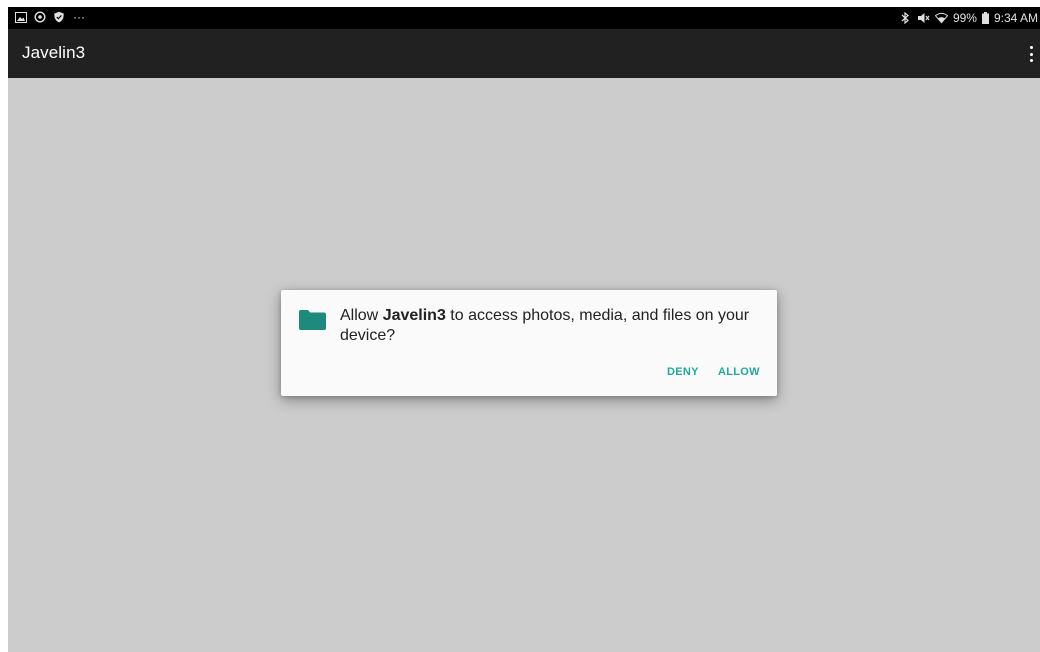 The width and height of the screenshot is (1040, 652). Describe the element at coordinates (905, 18) in the screenshot. I see `bluetooth-icon` at that location.